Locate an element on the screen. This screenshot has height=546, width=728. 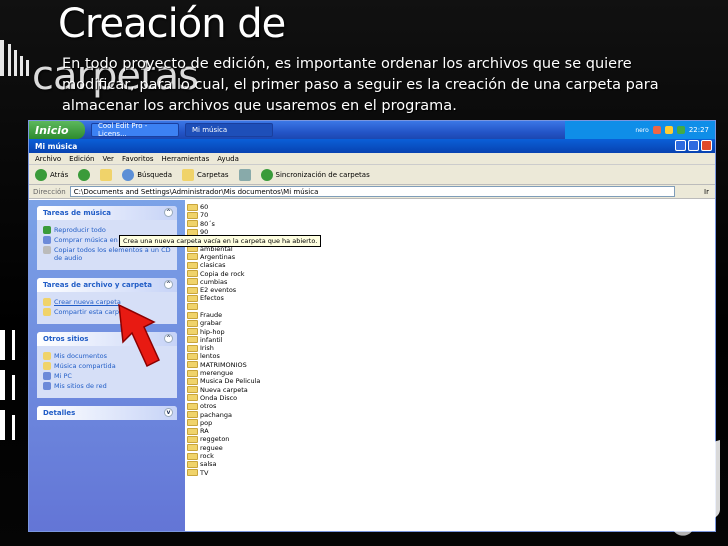
folder-item: Copia de rock is located at coordinates (223, 273).